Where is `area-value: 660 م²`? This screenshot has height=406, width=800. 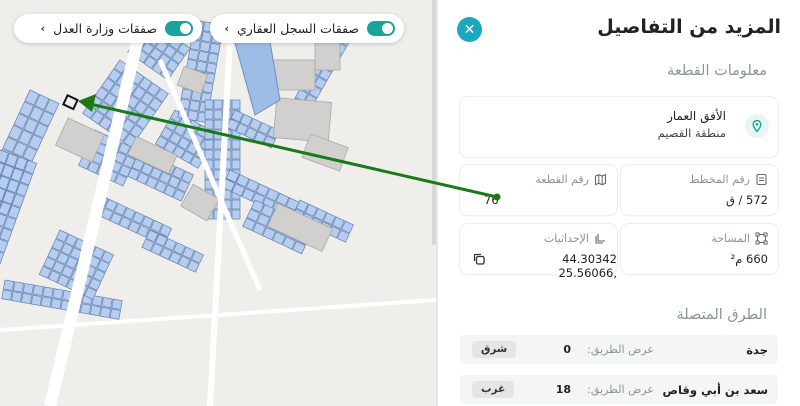
area-value: 660 م² is located at coordinates (749, 259).